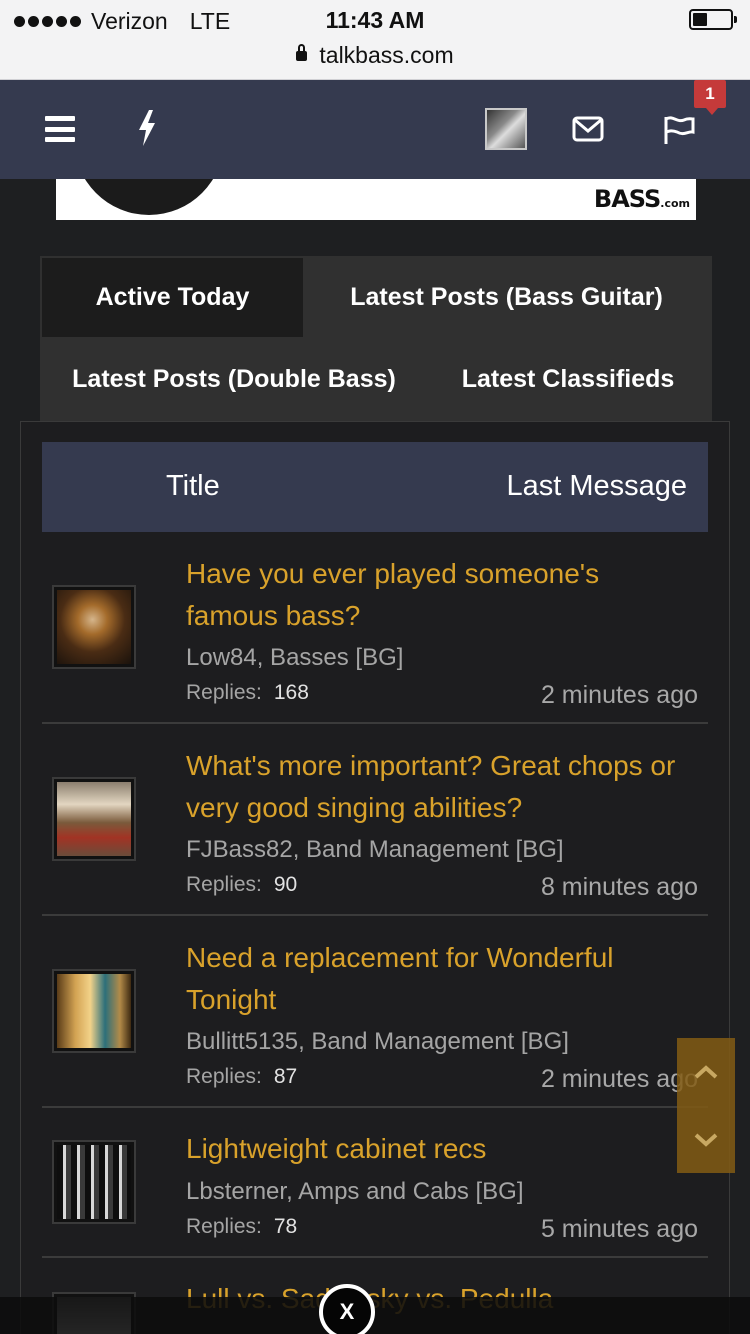  I want to click on scroll-to-bottom-button, so click(706, 1139).